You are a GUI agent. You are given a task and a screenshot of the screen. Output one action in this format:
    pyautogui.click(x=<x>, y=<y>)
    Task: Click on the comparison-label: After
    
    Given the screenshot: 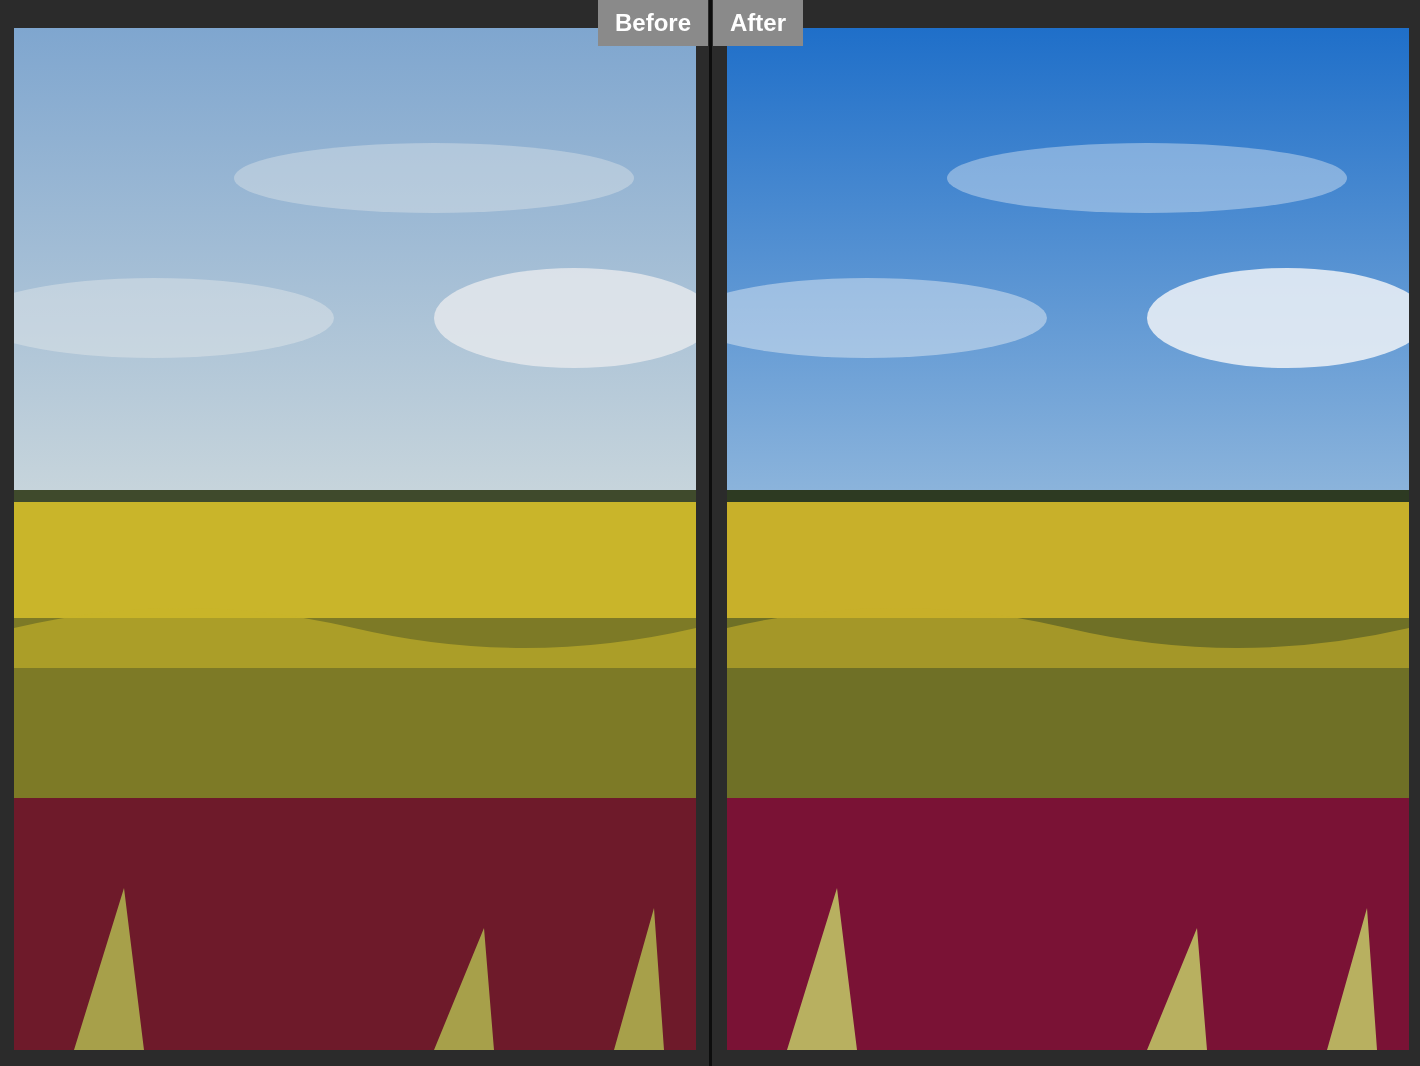 What is the action you would take?
    pyautogui.click(x=758, y=23)
    